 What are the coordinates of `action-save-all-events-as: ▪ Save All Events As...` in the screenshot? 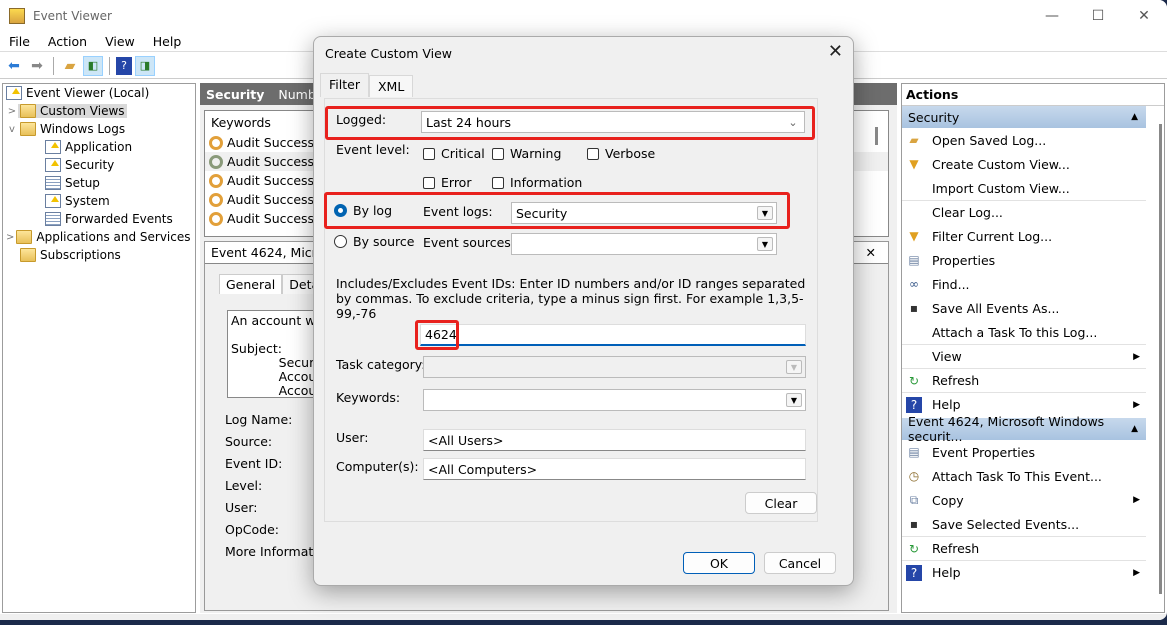 It's located at (1024, 308).